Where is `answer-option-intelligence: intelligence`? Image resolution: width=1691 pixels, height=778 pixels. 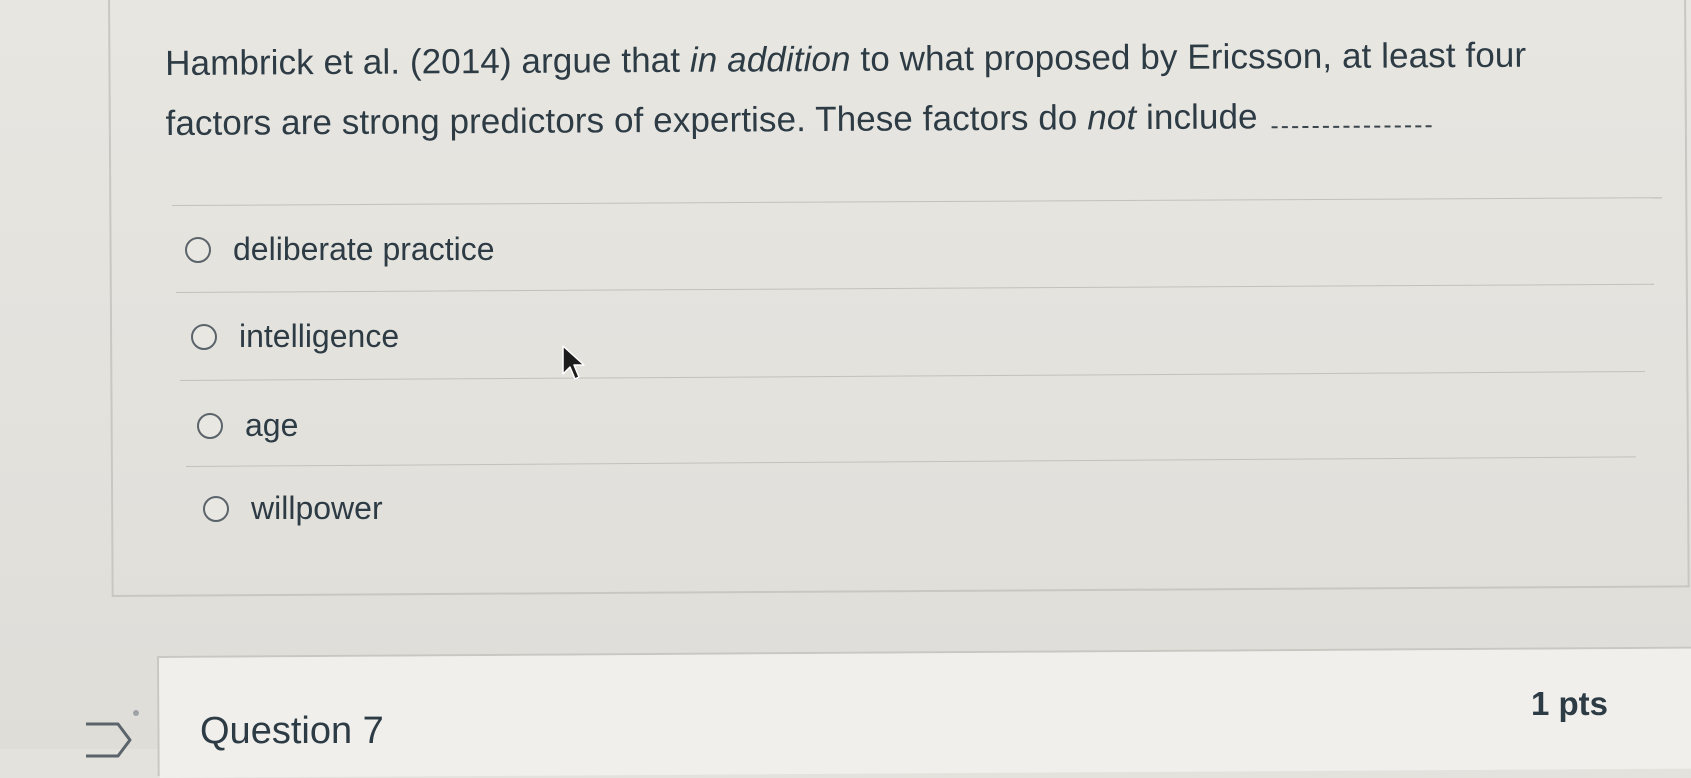 answer-option-intelligence: intelligence is located at coordinates (295, 336).